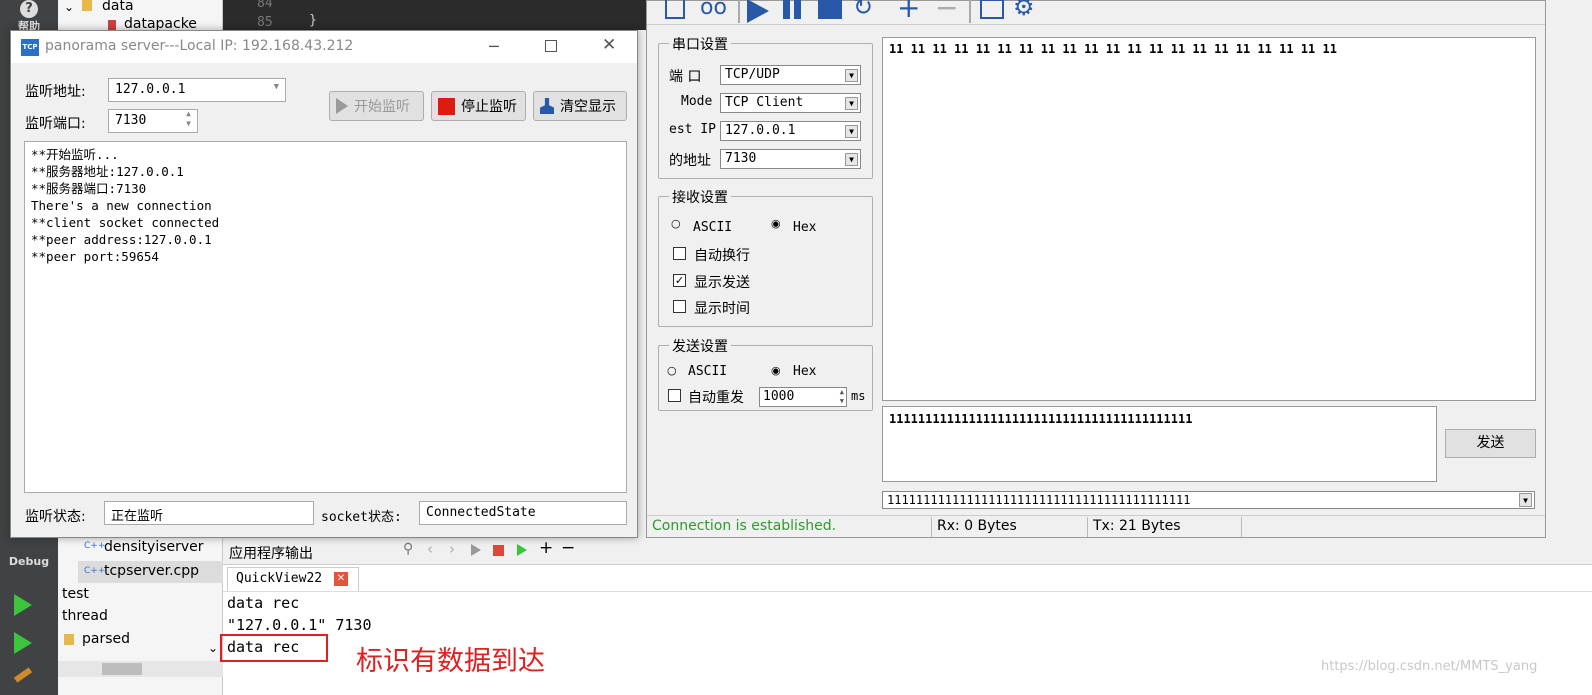  I want to click on tree-item: test, so click(75, 594).